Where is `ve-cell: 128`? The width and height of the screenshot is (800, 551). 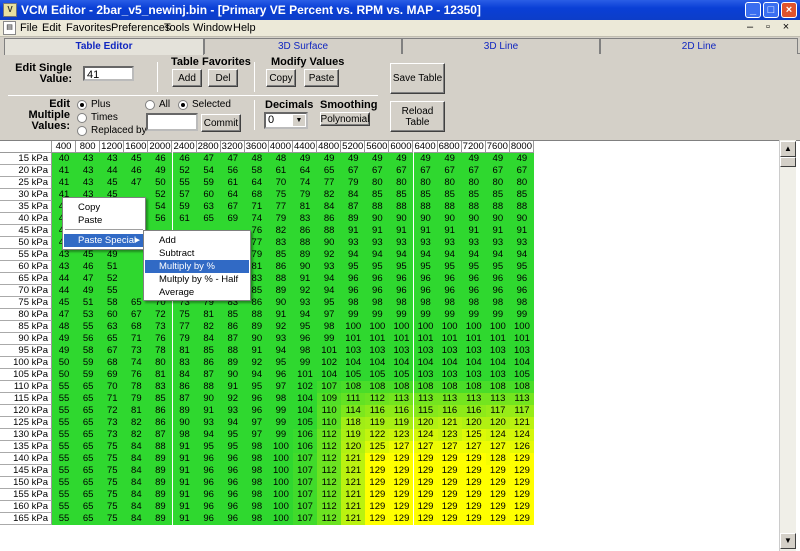
ve-cell: 128 is located at coordinates (497, 459).